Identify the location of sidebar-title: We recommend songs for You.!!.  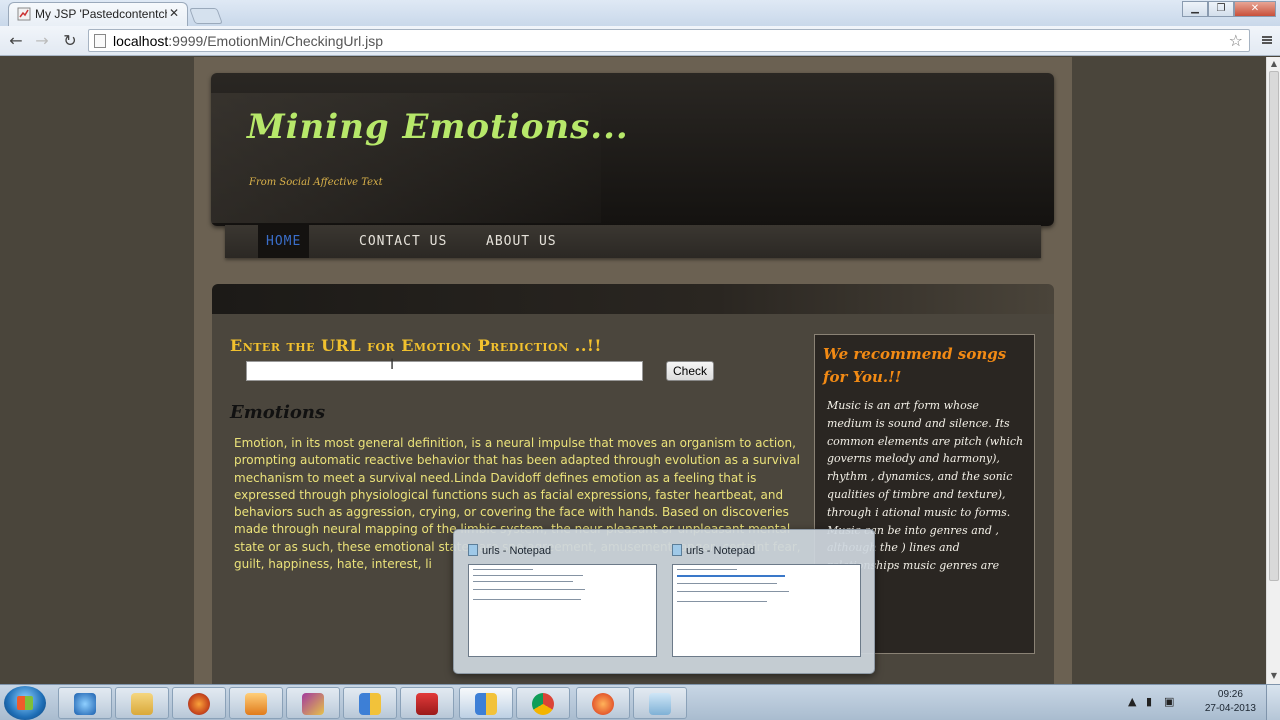
(915, 365).